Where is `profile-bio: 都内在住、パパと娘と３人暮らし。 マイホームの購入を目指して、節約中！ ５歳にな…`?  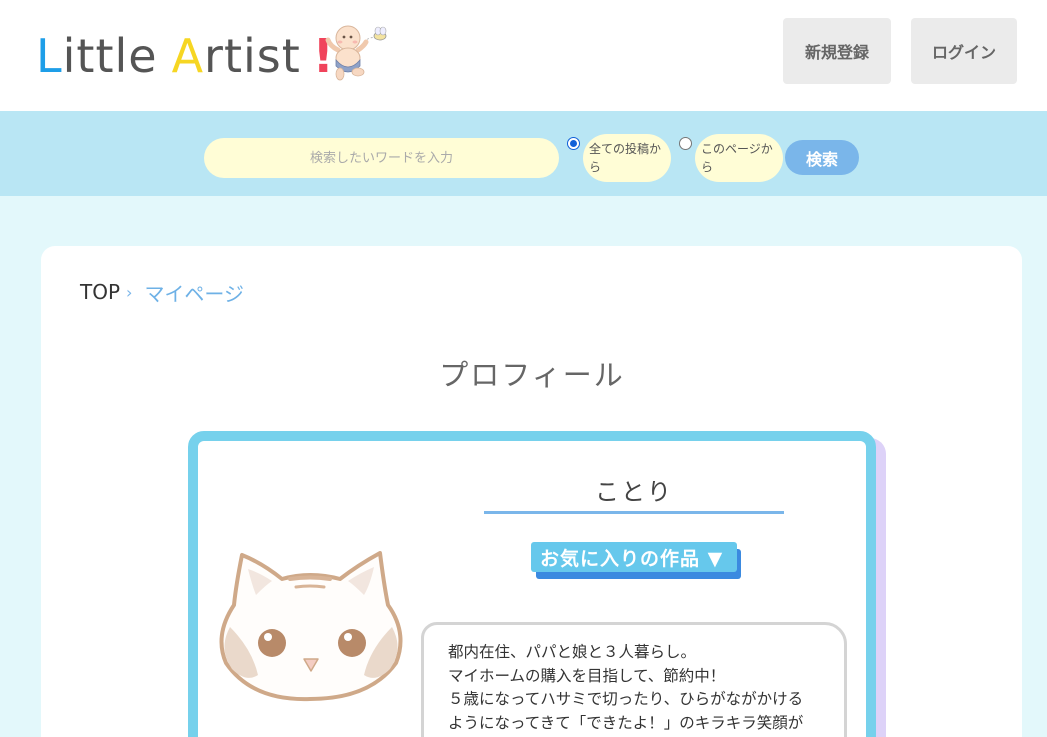 profile-bio: 都内在住、パパと娘と３人暮らし。 マイホームの購入を目指して、節約中！ ５歳にな… is located at coordinates (634, 679).